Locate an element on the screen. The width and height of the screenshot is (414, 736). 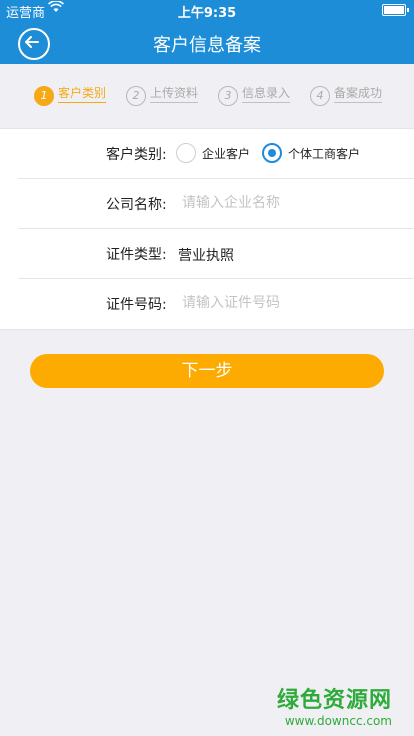
customer-type-label: 客户类别: is located at coordinates (136, 155).